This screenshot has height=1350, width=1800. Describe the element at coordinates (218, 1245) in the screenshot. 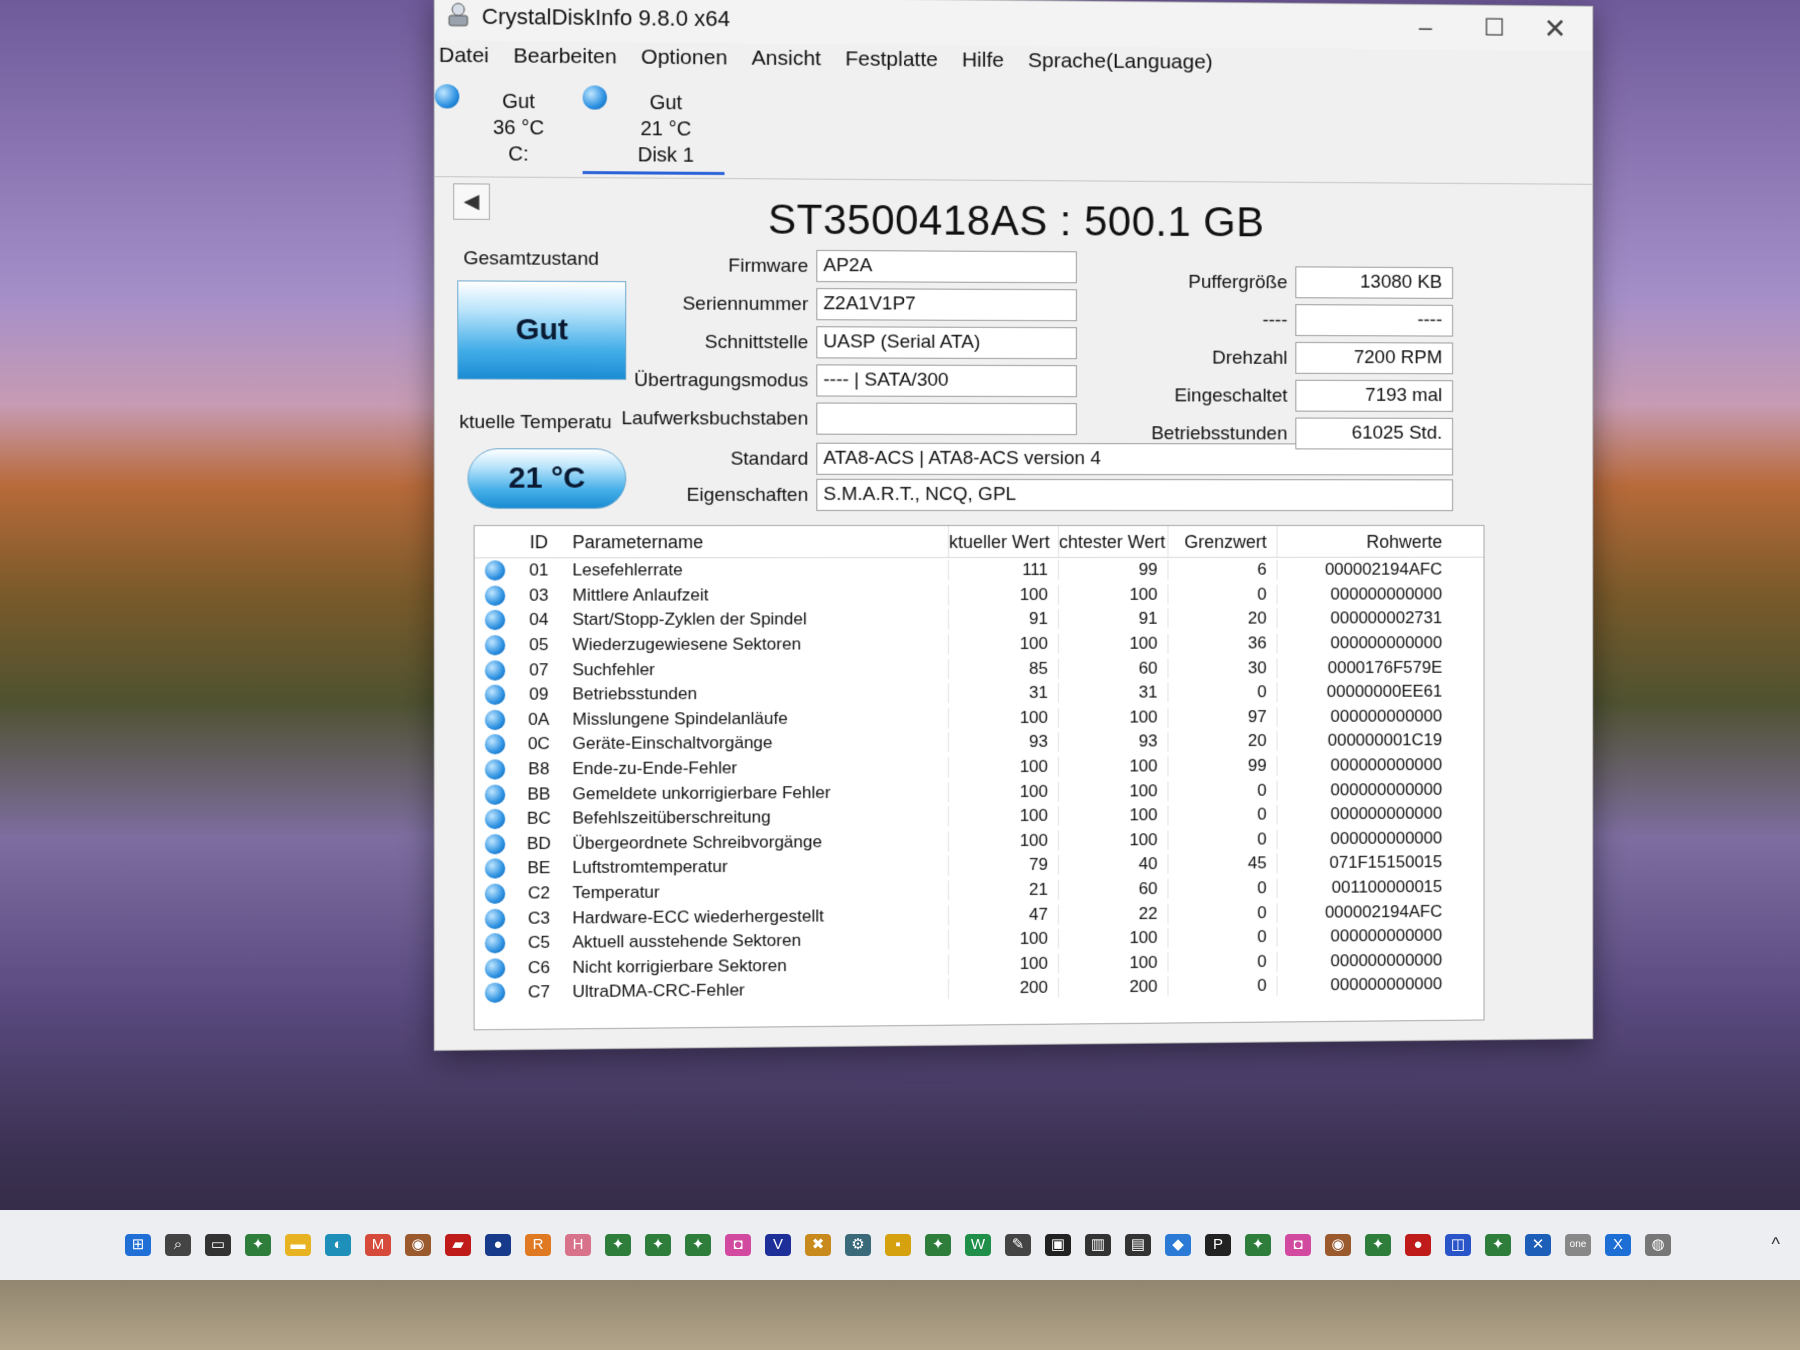

I see `taskview-icon: ▭` at that location.